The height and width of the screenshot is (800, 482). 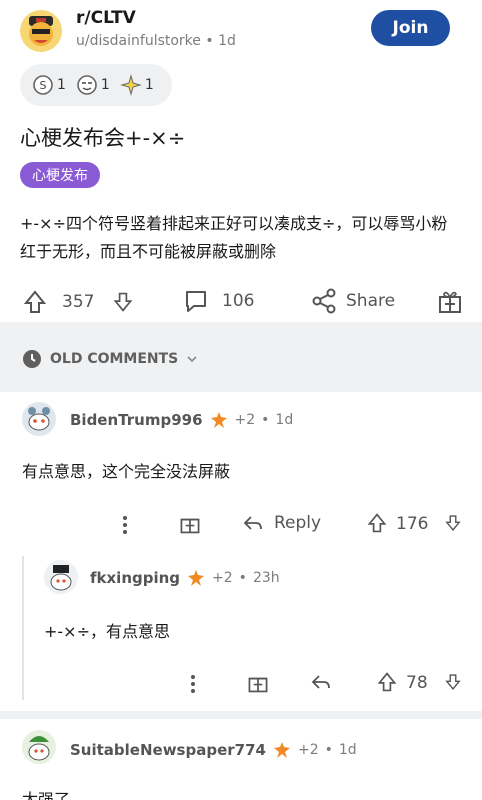 I want to click on comment-action-bar: Reply 176, so click(x=241, y=525).